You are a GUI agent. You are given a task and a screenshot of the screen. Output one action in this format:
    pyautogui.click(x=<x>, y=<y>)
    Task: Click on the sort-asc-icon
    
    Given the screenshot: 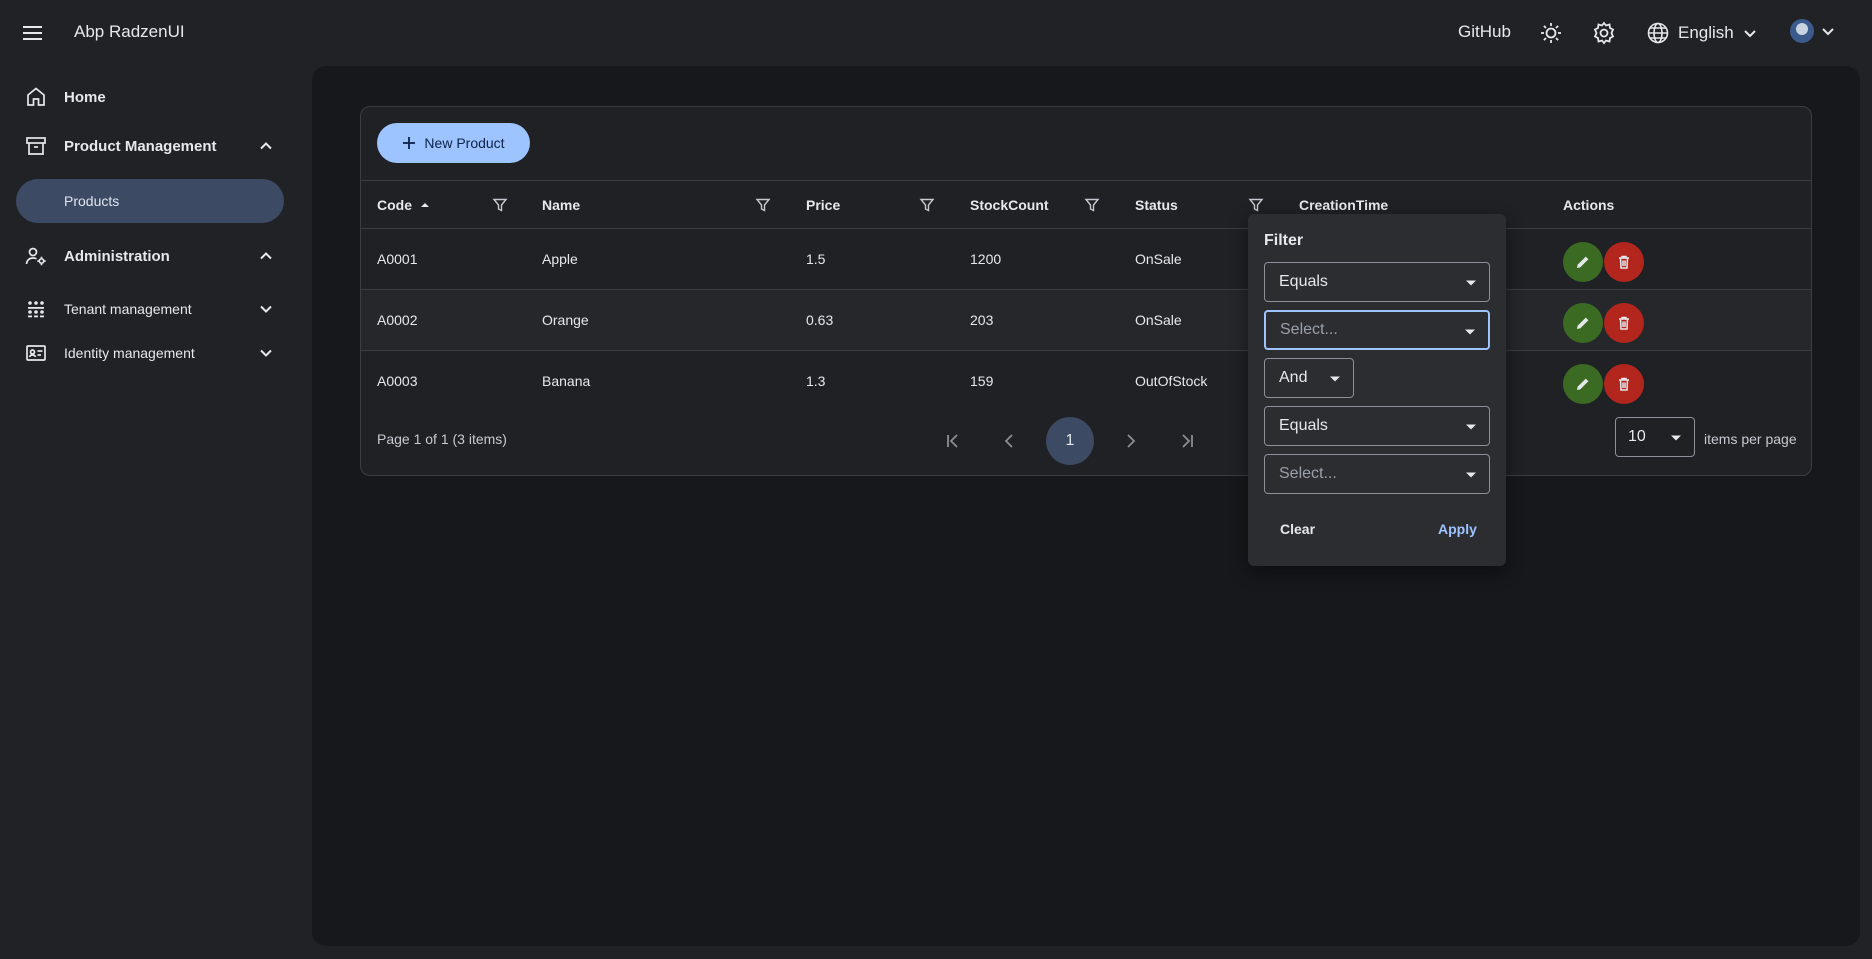 What is the action you would take?
    pyautogui.click(x=425, y=205)
    